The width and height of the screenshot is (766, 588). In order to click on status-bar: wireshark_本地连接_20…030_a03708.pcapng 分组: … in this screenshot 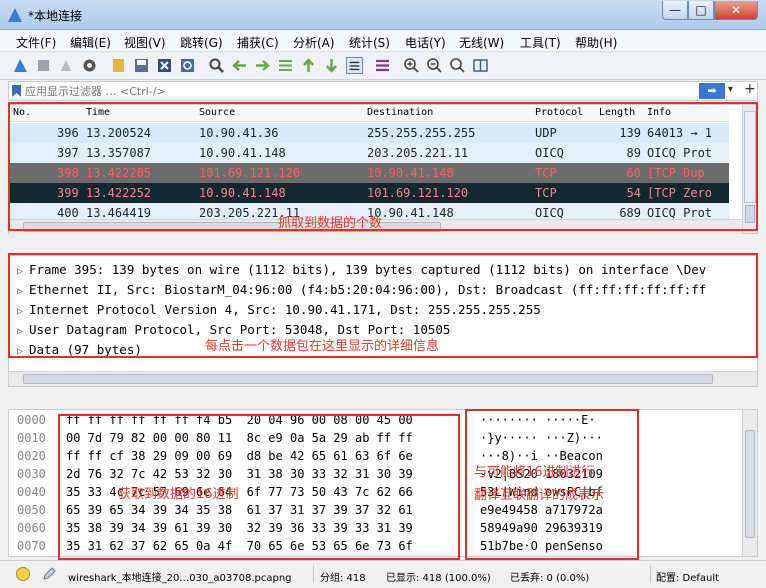, I will do `click(383, 574)`.